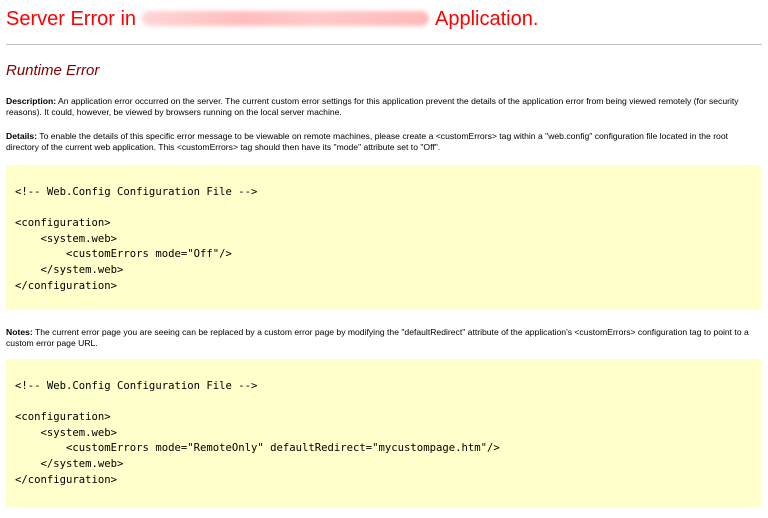 The height and width of the screenshot is (518, 768). I want to click on description-label: Description:, so click(31, 101).